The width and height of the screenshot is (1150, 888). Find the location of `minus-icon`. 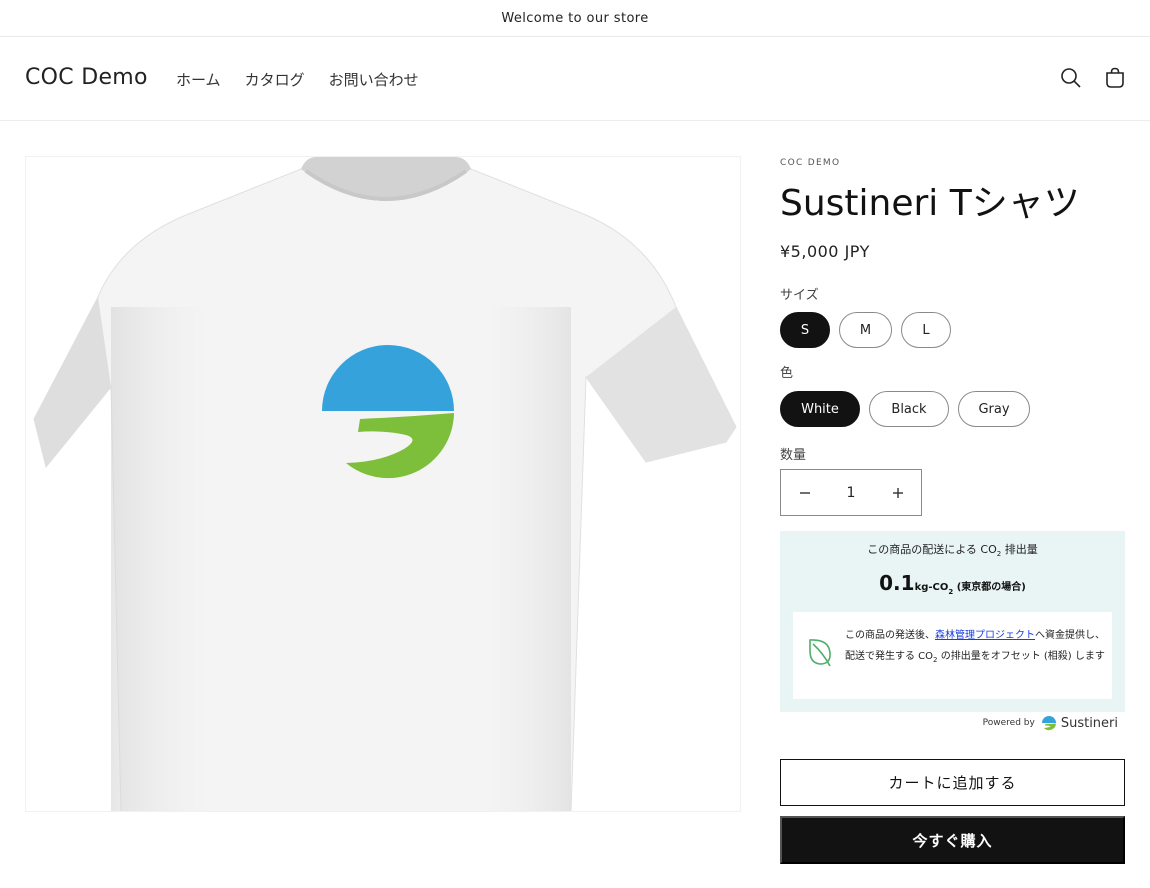

minus-icon is located at coordinates (804, 492).